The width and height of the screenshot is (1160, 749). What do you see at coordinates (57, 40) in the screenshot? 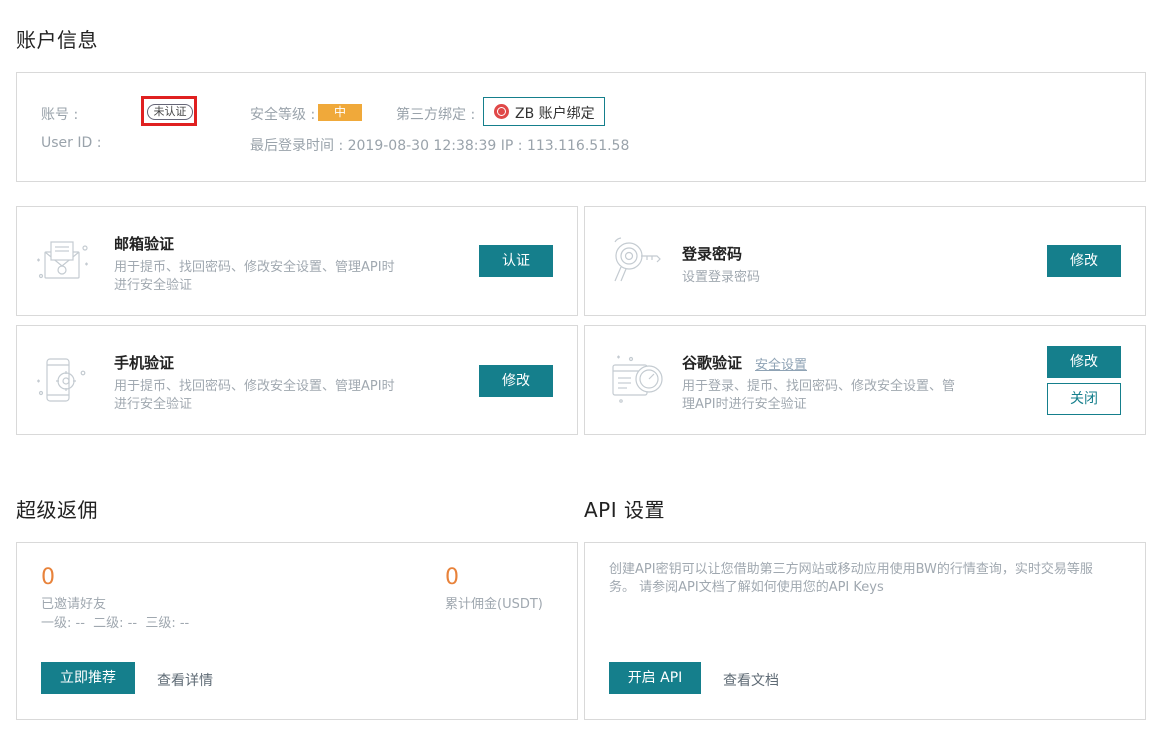
I see `account-section-title: 账户信息` at bounding box center [57, 40].